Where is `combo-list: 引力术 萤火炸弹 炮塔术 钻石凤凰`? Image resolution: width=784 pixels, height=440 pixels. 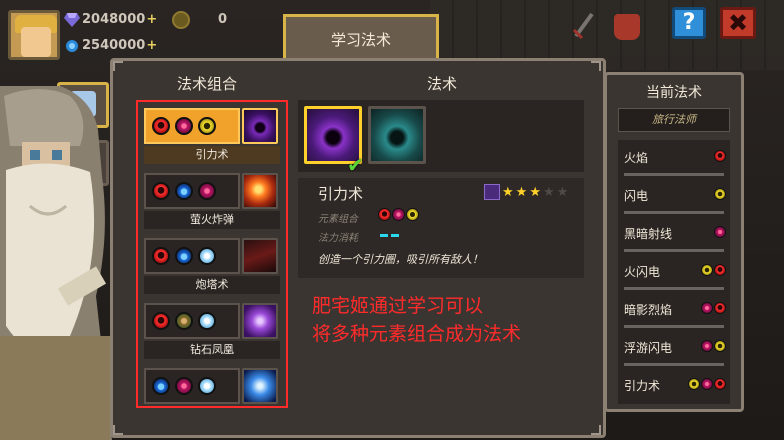
combo-list: 引力术 萤火炸弹 炮塔术 钻石凤凰 is located at coordinates (212, 254).